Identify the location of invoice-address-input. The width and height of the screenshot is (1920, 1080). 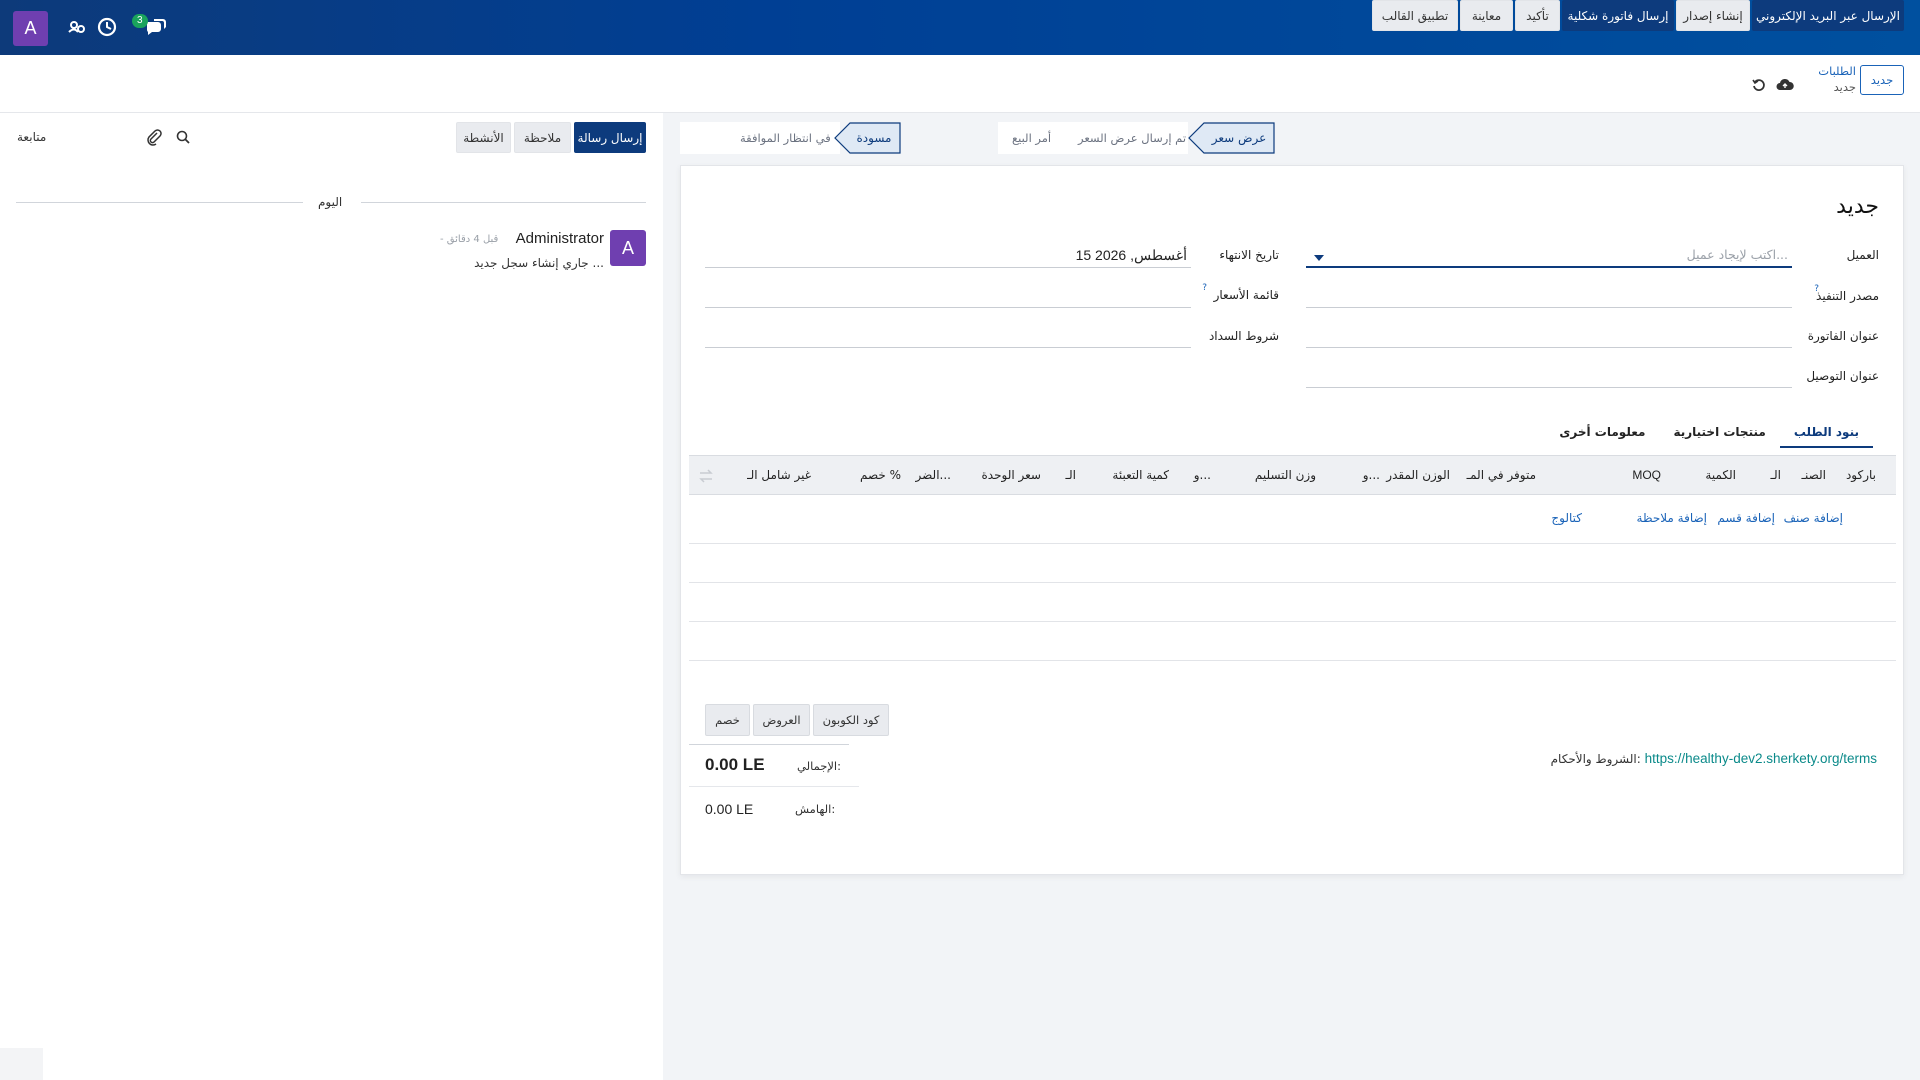
(1549, 336).